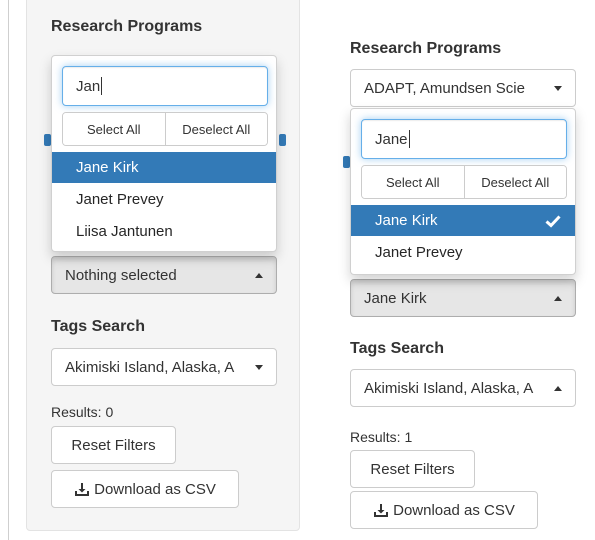  What do you see at coordinates (124, 231) in the screenshot?
I see `option-label: Liisa Jantunen` at bounding box center [124, 231].